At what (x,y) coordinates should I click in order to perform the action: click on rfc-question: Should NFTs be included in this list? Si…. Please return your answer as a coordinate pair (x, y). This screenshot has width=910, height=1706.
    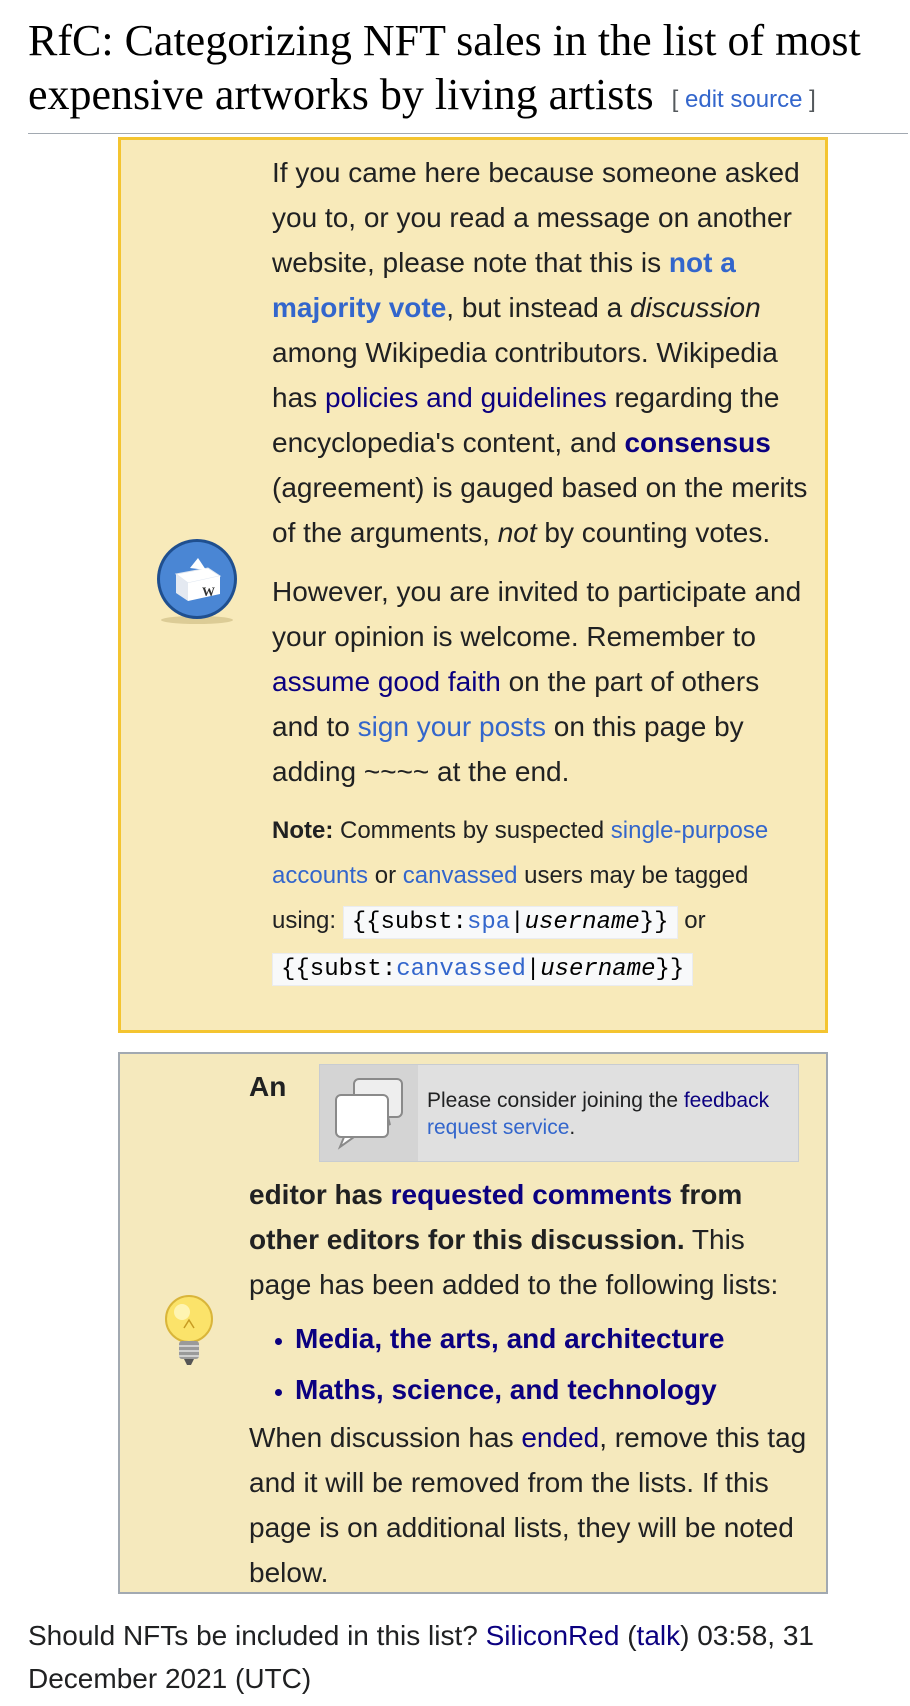
    Looking at the image, I should click on (421, 1657).